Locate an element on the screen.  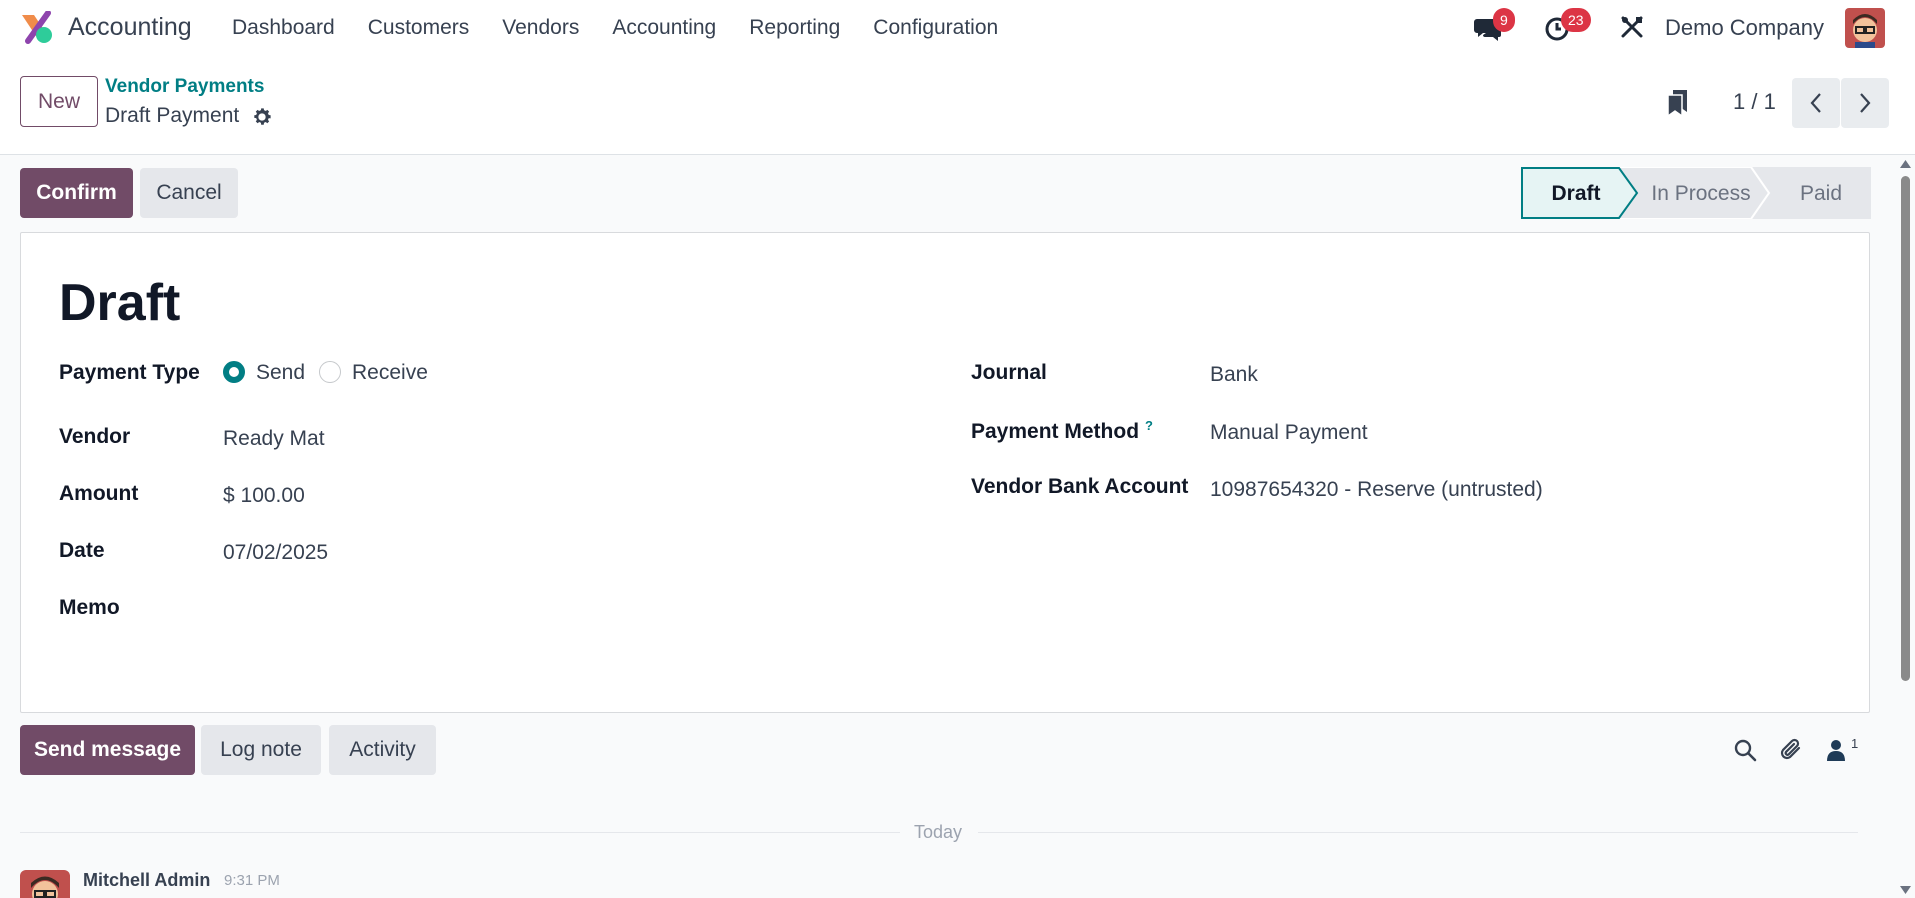
activity-button: Activity is located at coordinates (382, 750).